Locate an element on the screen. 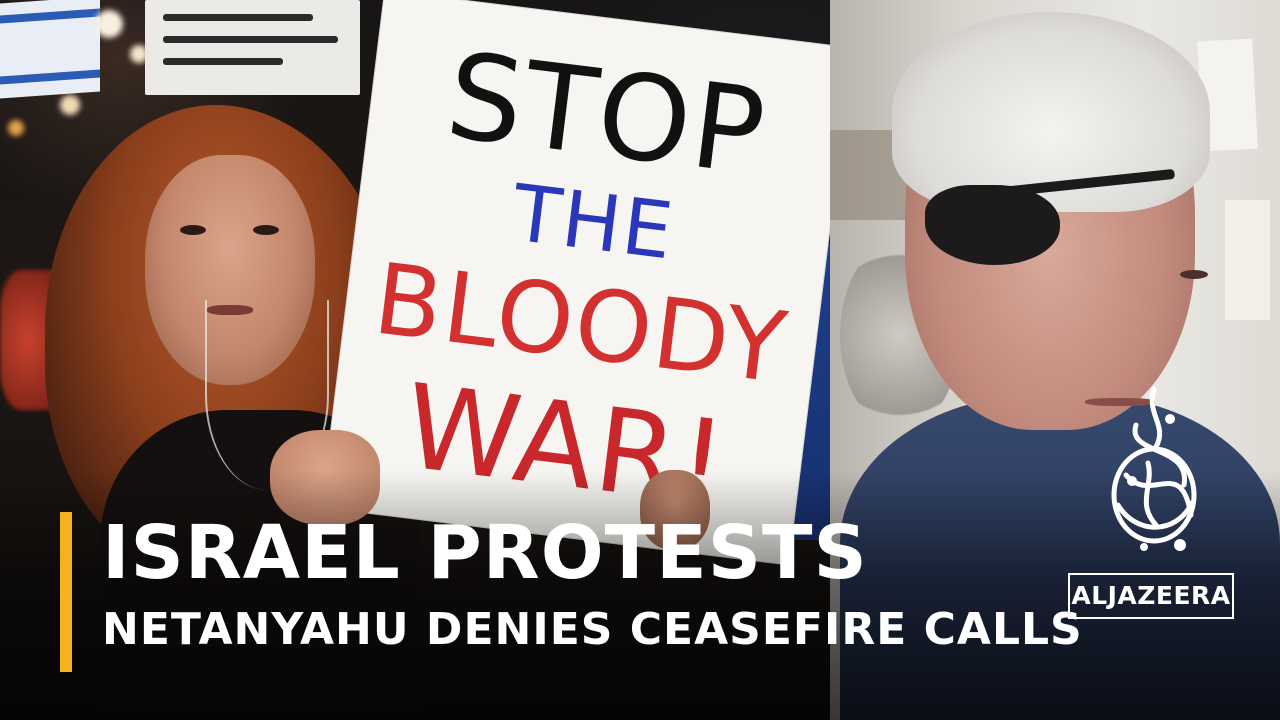 The width and height of the screenshot is (1280, 720). subheadline: NETANYAHU DENIES CEASEFIRE CALLS is located at coordinates (592, 629).